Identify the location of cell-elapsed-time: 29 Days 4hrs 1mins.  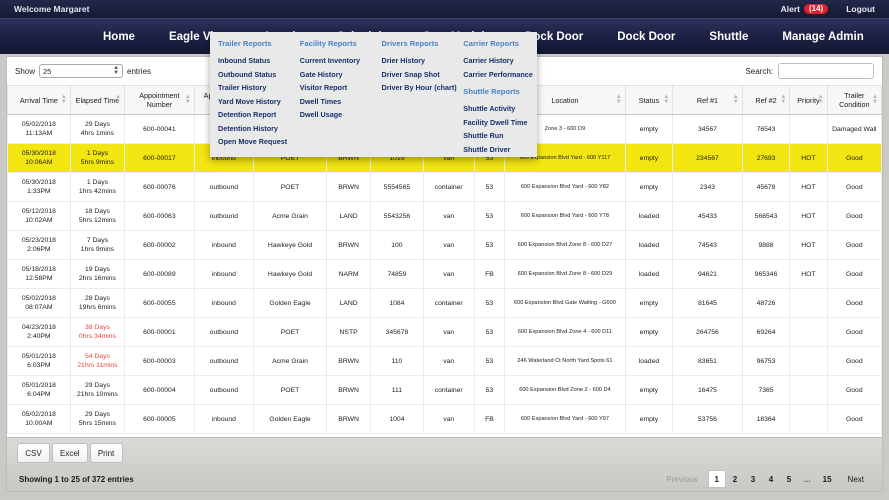
(97, 129).